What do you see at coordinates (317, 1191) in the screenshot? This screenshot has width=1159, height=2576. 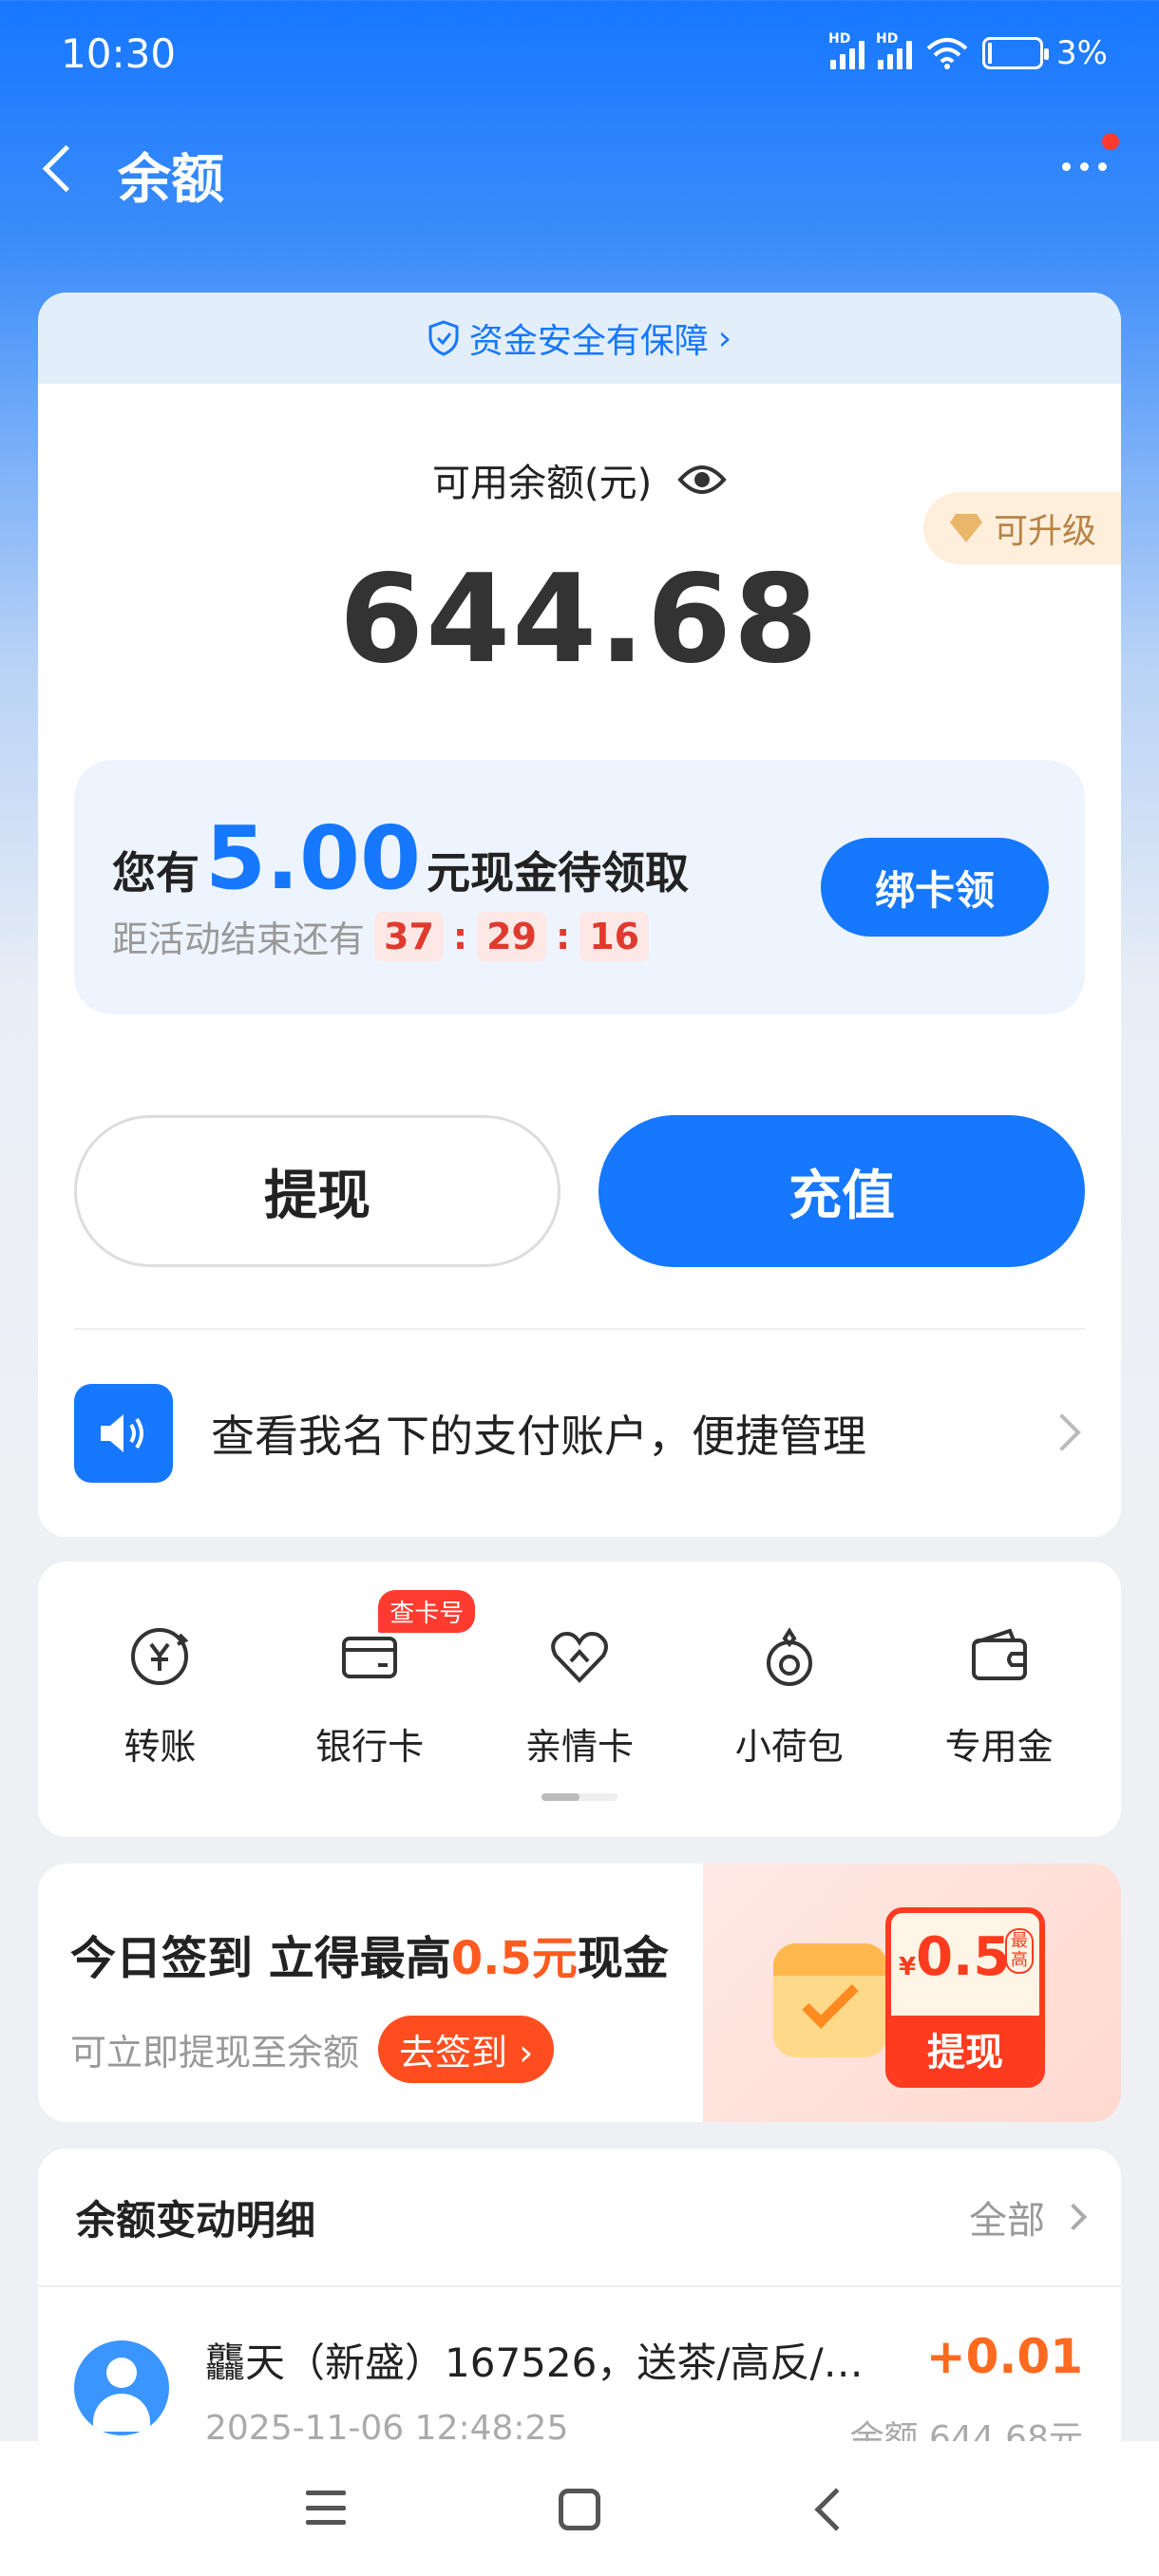 I see `withdraw-button: 提现` at bounding box center [317, 1191].